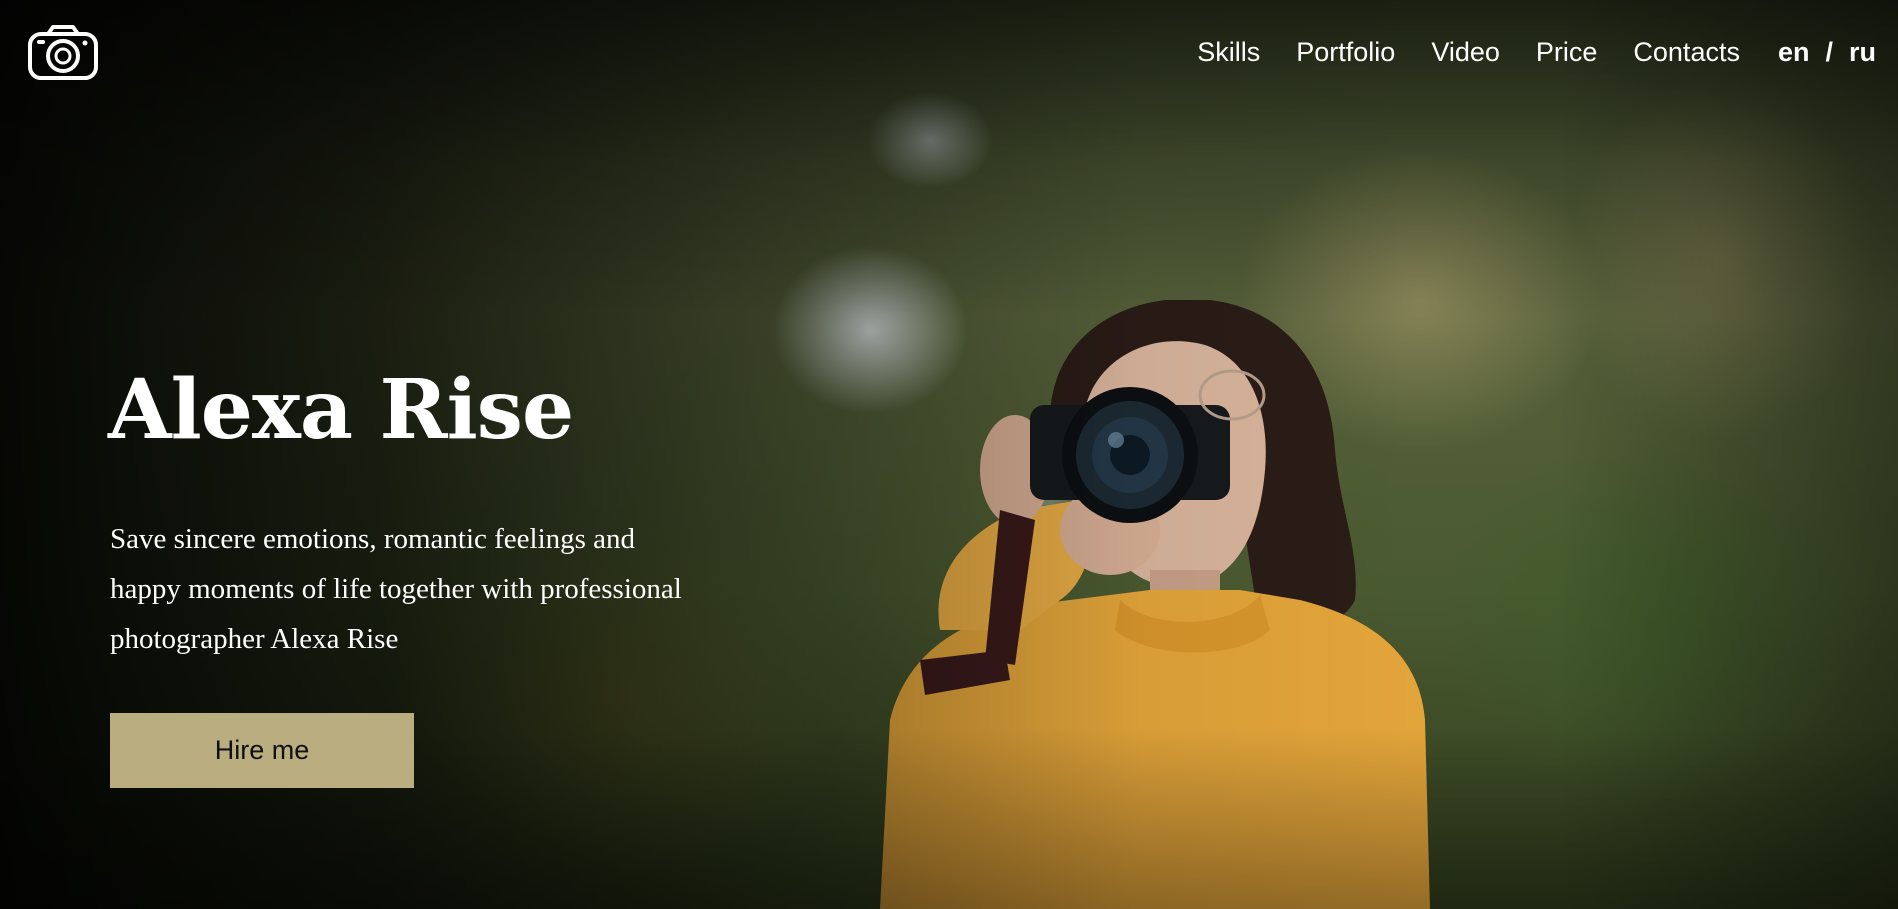  I want to click on hero-title: Alexa Rise, so click(341, 410).